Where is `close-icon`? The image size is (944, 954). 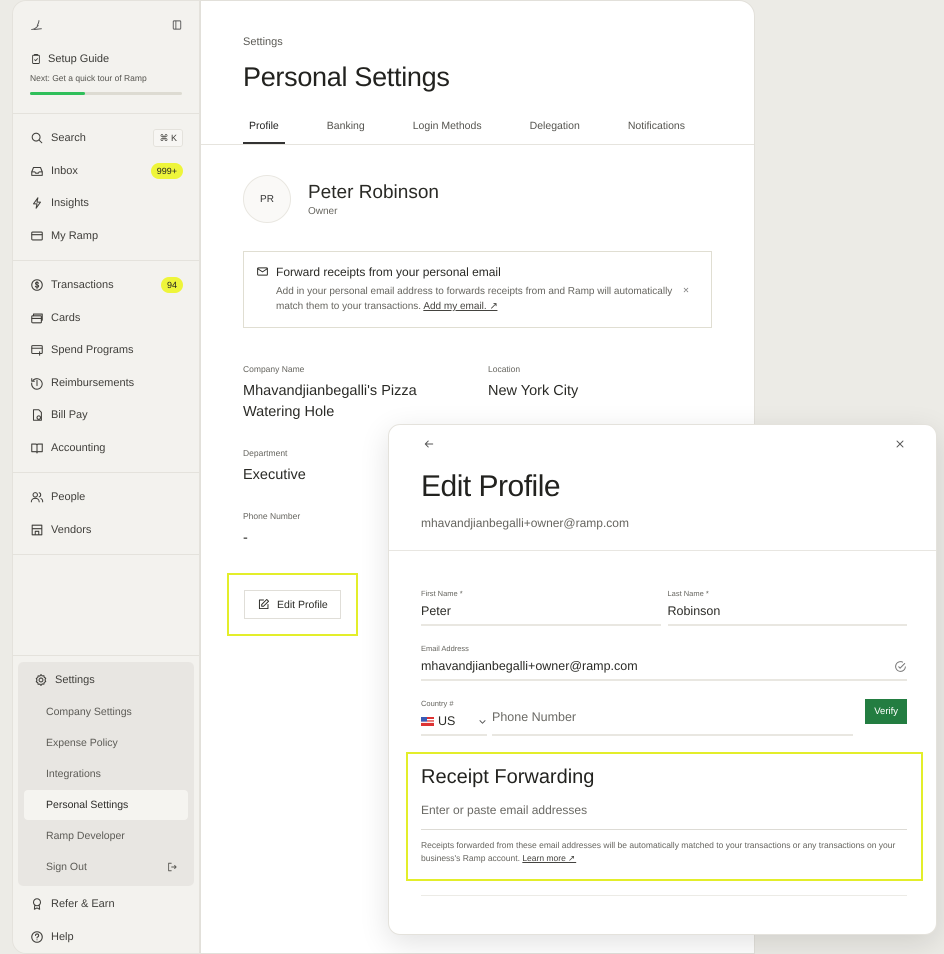 close-icon is located at coordinates (900, 444).